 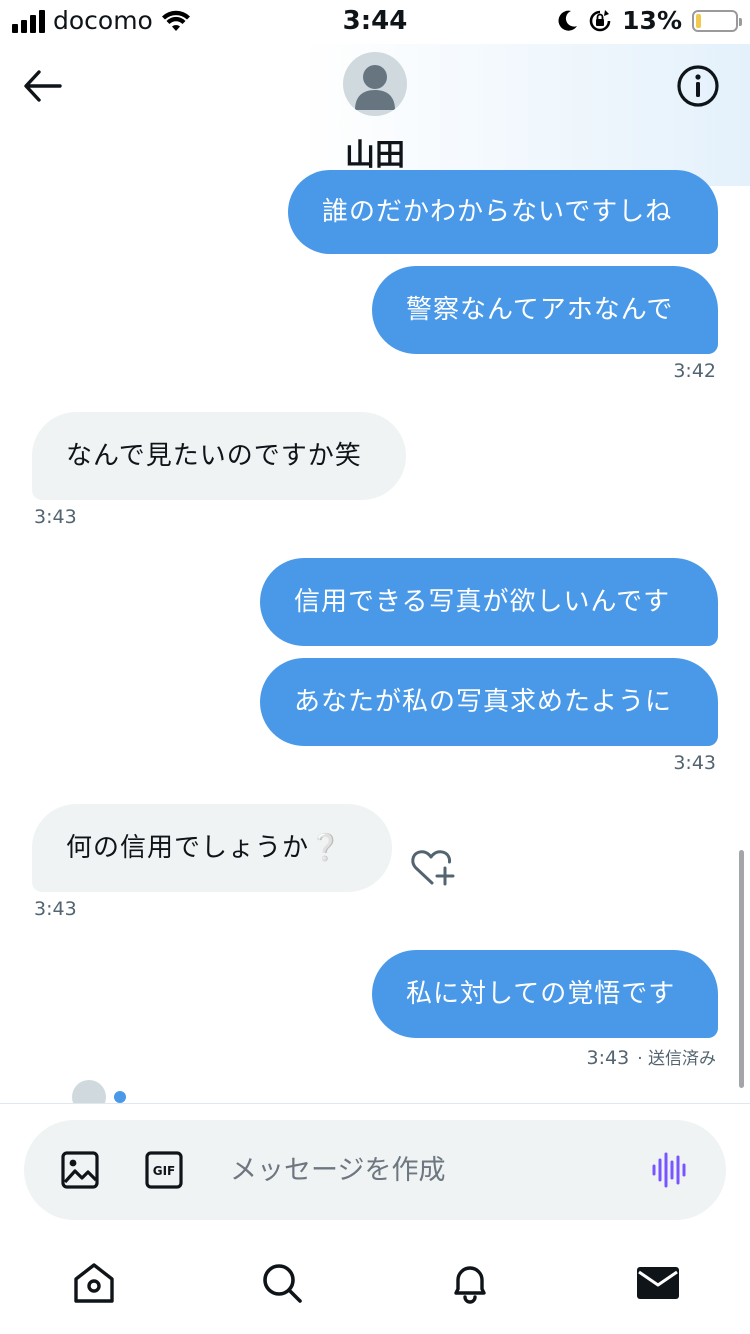 What do you see at coordinates (497, 212) in the screenshot?
I see `message-text: 誰のだかわからないですしね` at bounding box center [497, 212].